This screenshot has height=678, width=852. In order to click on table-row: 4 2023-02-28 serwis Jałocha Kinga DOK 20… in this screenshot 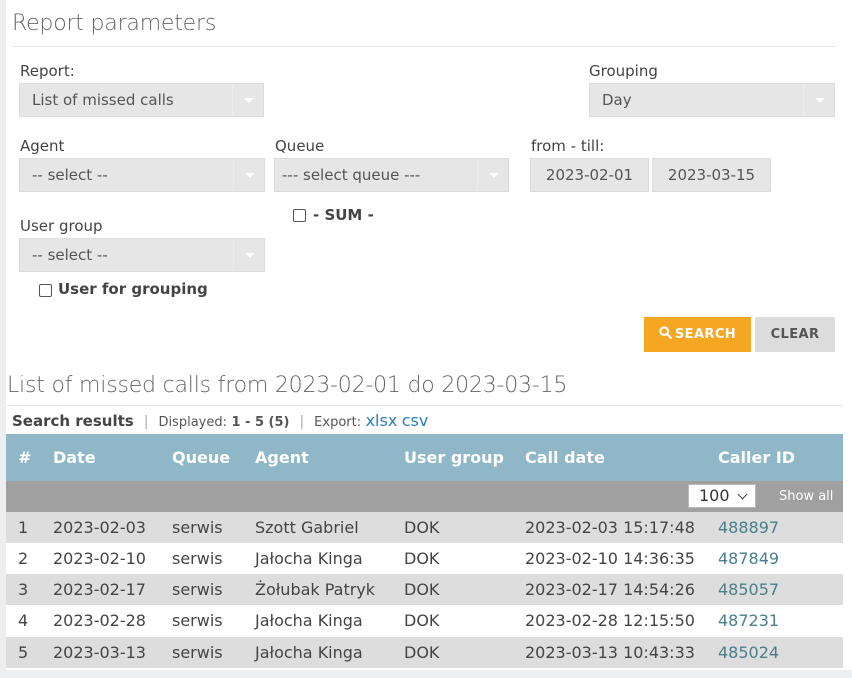, I will do `click(424, 620)`.